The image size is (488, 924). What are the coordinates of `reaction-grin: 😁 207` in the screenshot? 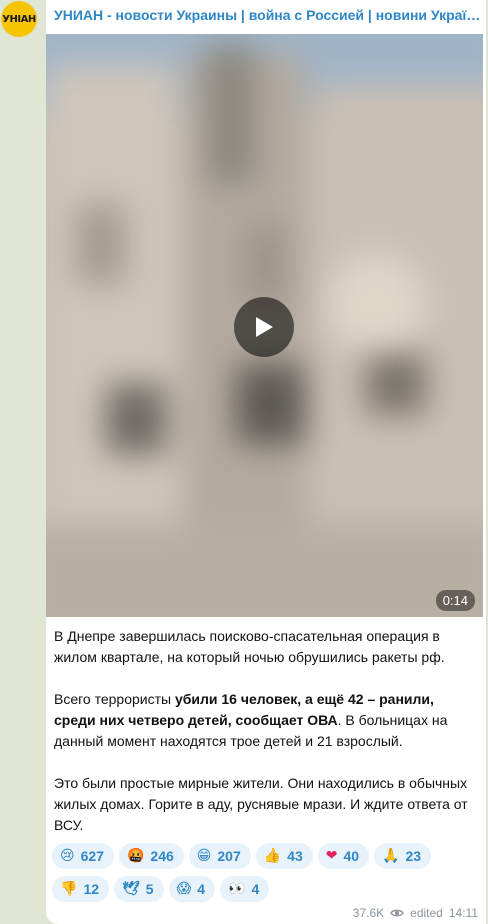 It's located at (219, 856).